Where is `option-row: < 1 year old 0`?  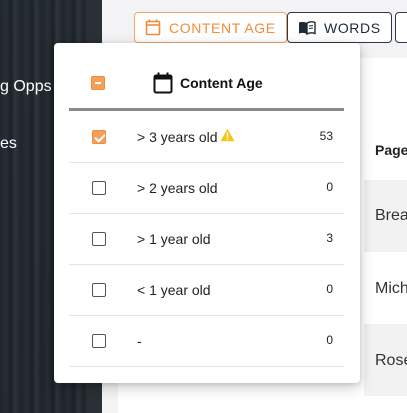 option-row: < 1 year old 0 is located at coordinates (206, 290).